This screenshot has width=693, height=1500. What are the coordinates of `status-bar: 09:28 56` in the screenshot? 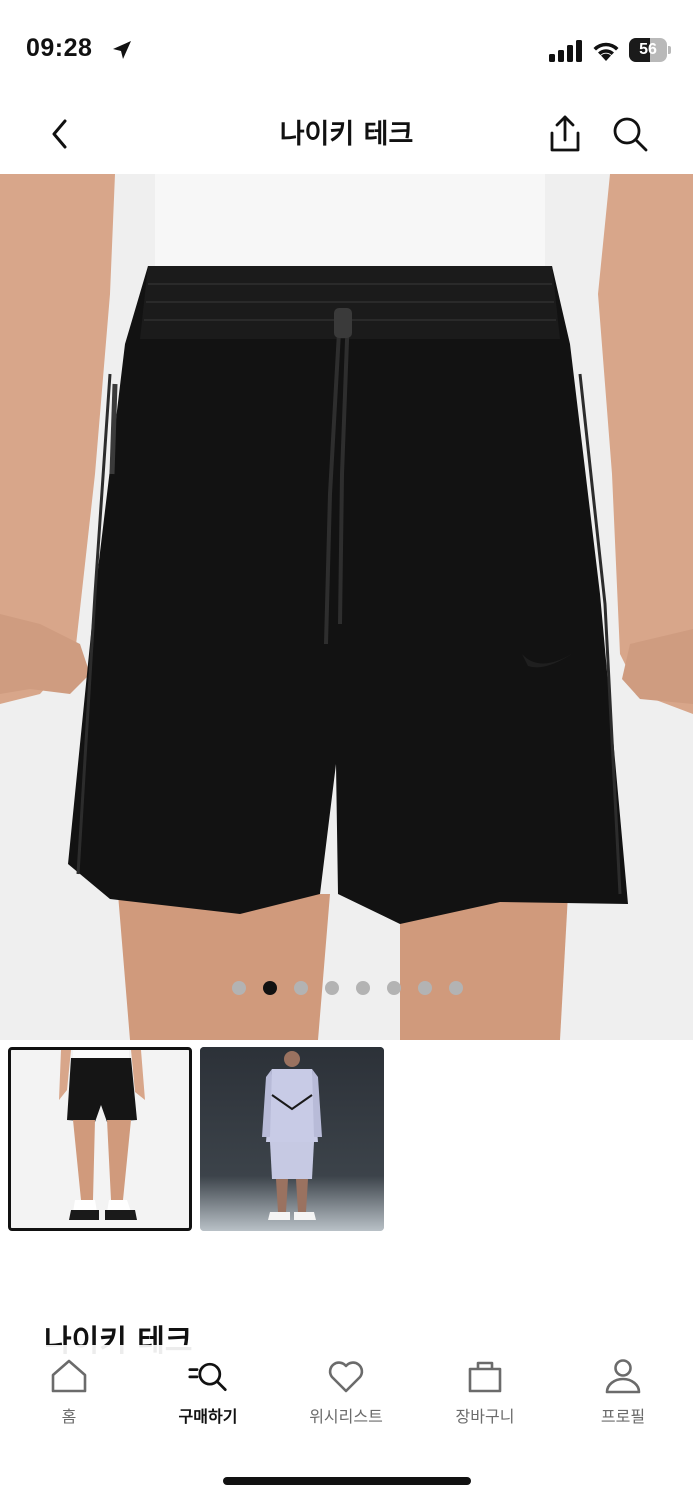 It's located at (346, 50).